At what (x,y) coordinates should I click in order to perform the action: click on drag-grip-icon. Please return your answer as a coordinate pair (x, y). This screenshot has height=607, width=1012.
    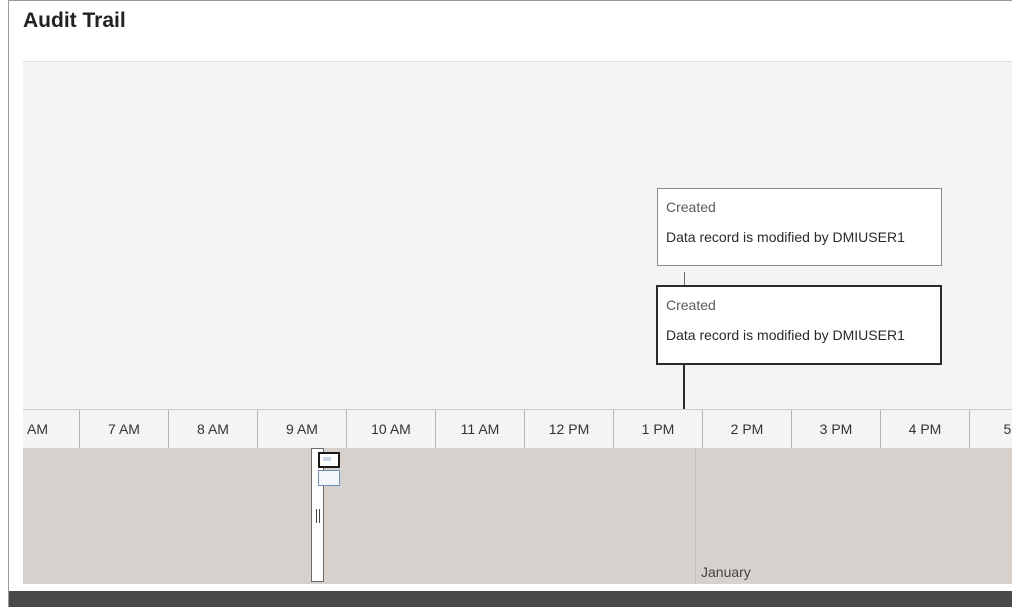
    Looking at the image, I should click on (318, 516).